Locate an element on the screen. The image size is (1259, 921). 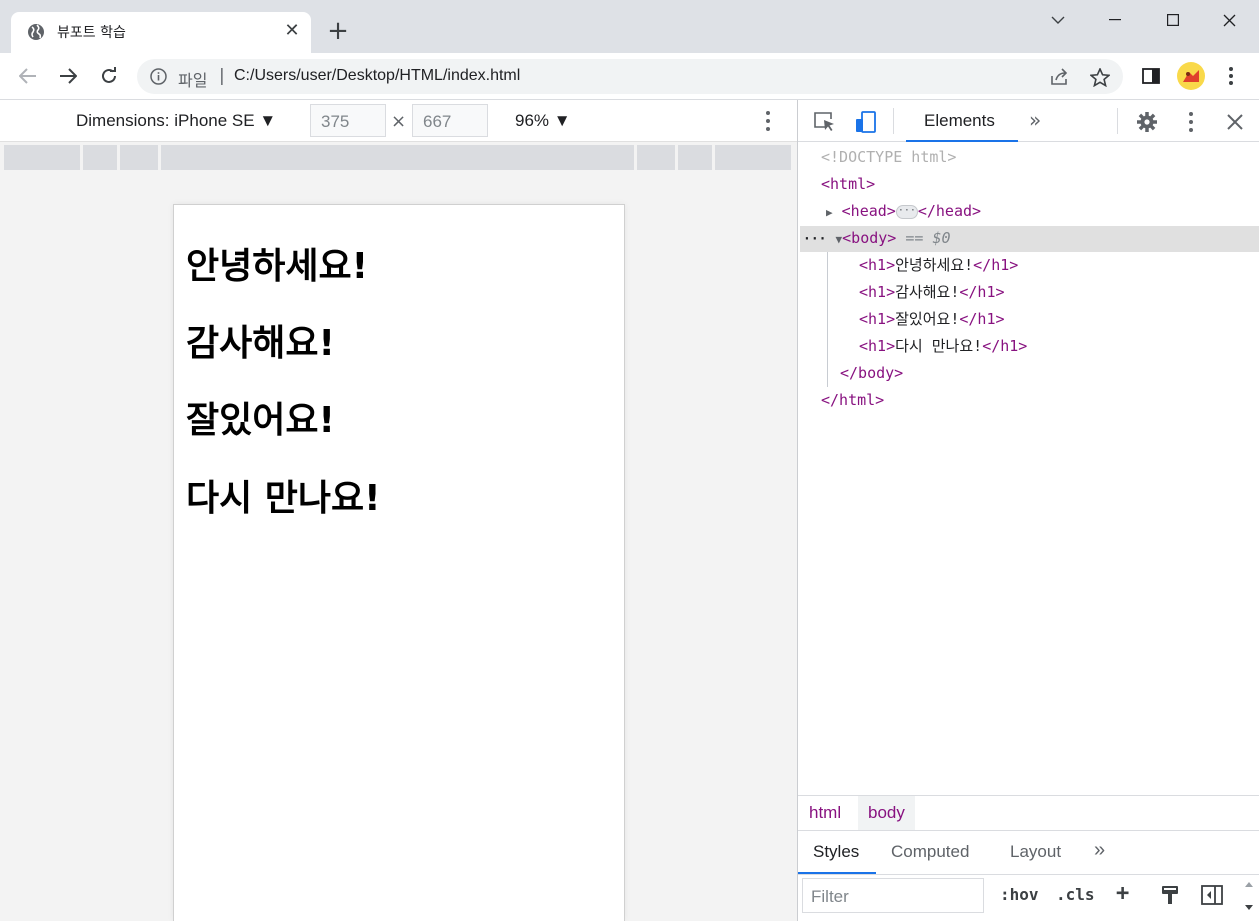
maximize-icon is located at coordinates (1173, 20).